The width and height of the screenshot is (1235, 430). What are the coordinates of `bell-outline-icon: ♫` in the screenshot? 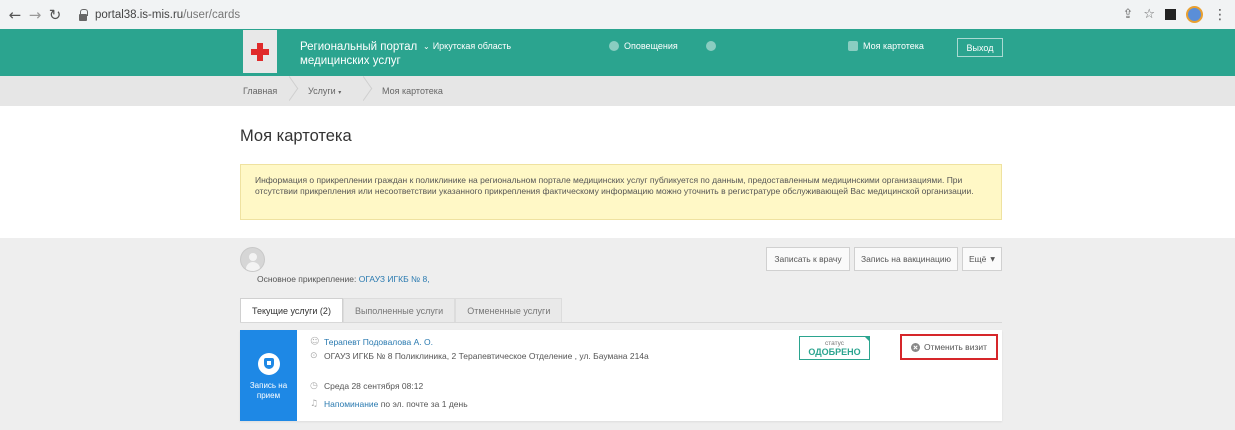 It's located at (314, 404).